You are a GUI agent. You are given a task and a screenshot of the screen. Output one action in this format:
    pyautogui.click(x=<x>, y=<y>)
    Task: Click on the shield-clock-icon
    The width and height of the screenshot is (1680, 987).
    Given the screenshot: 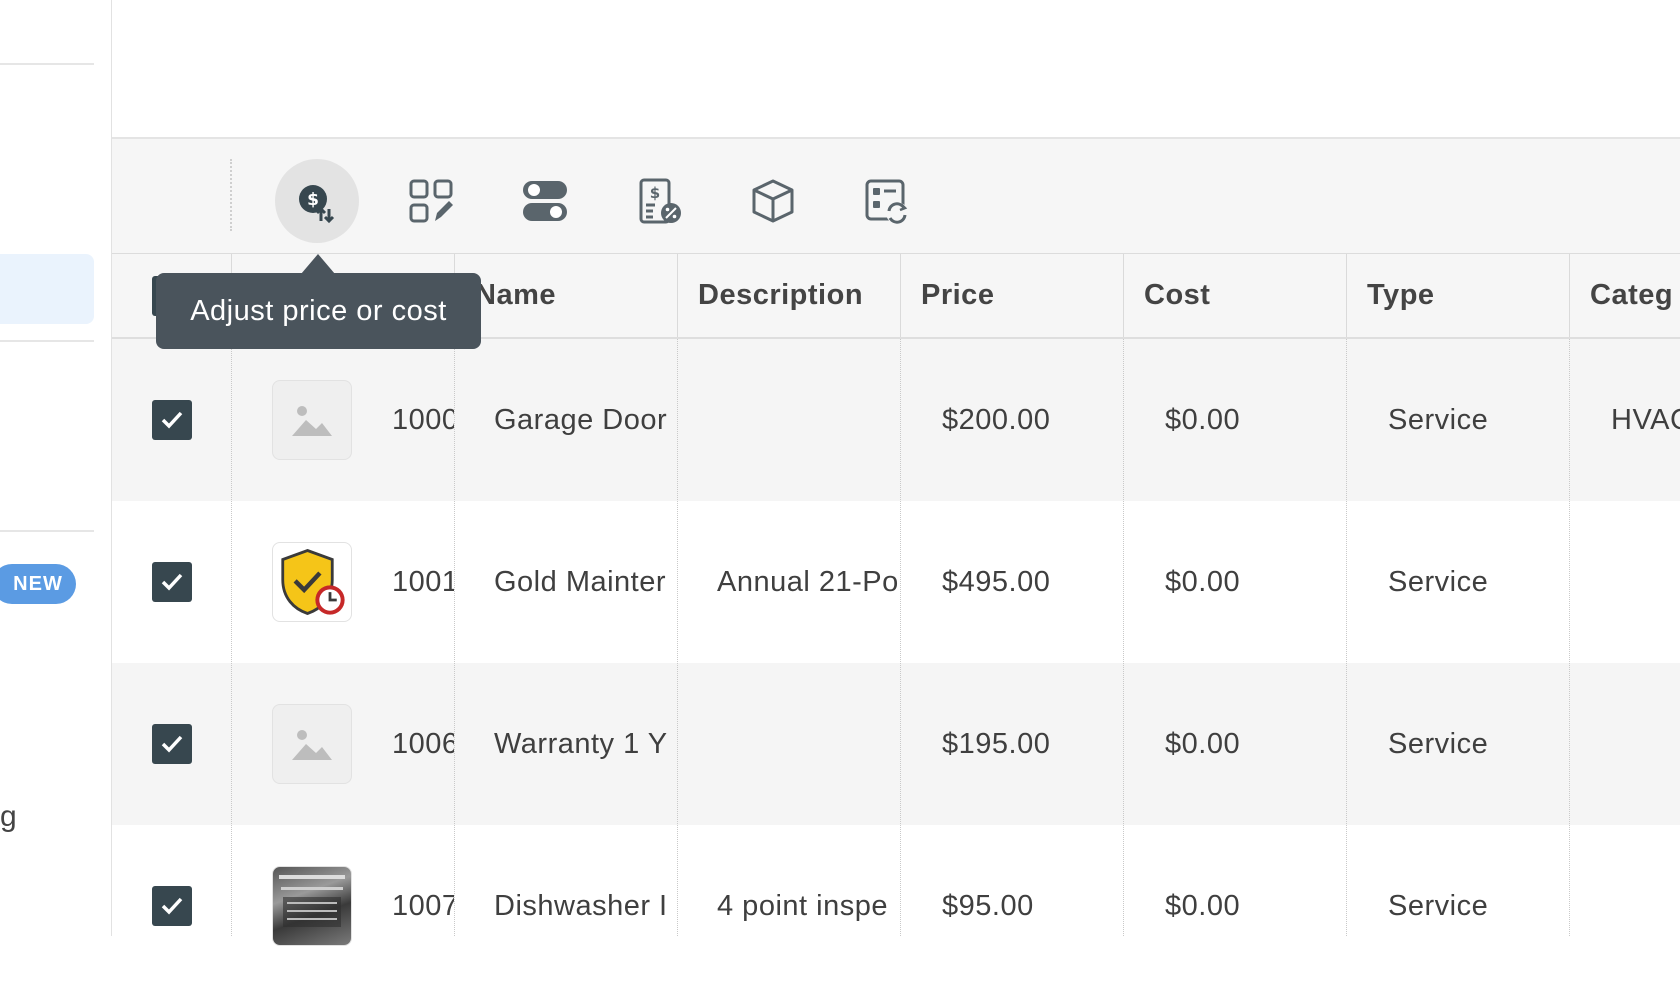 What is the action you would take?
    pyautogui.click(x=312, y=582)
    